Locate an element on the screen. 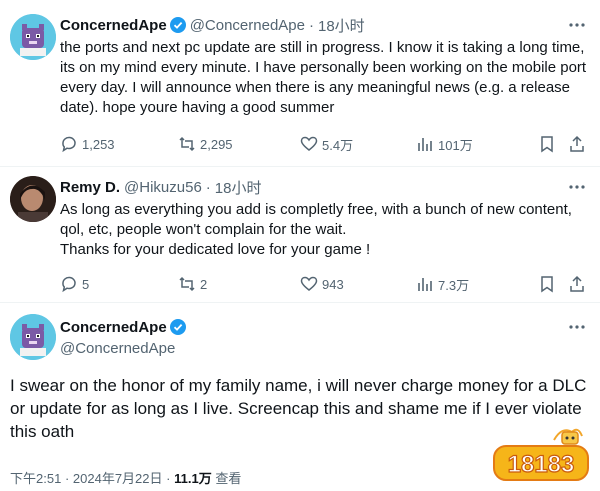  watermark-text: 18183 is located at coordinates (541, 464).